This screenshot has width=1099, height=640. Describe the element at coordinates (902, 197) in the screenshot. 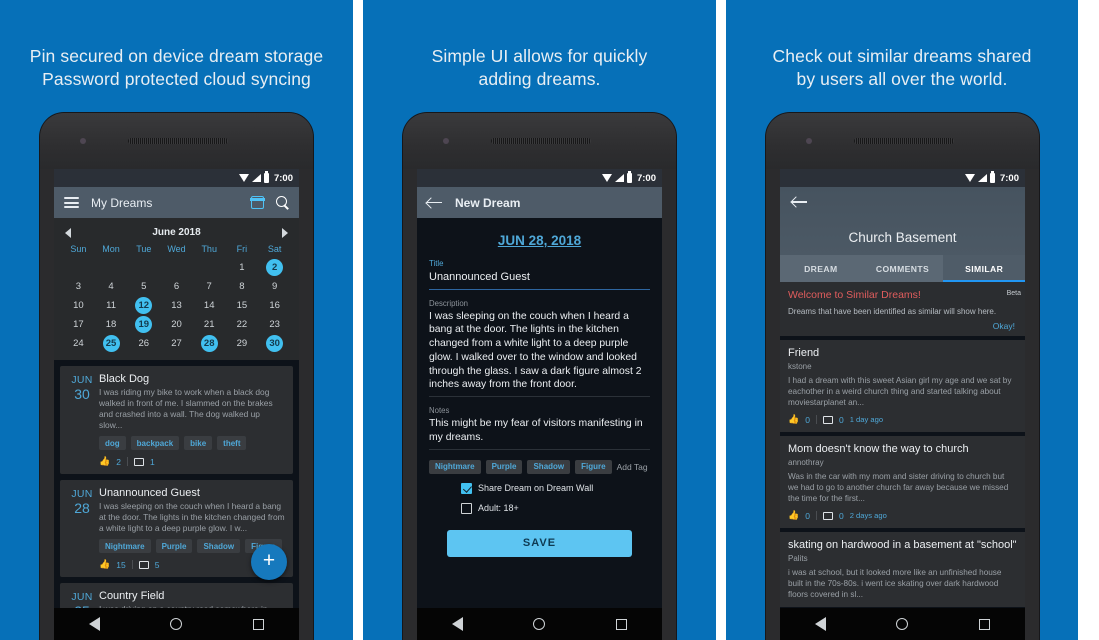

I see `back-arrow-row` at that location.